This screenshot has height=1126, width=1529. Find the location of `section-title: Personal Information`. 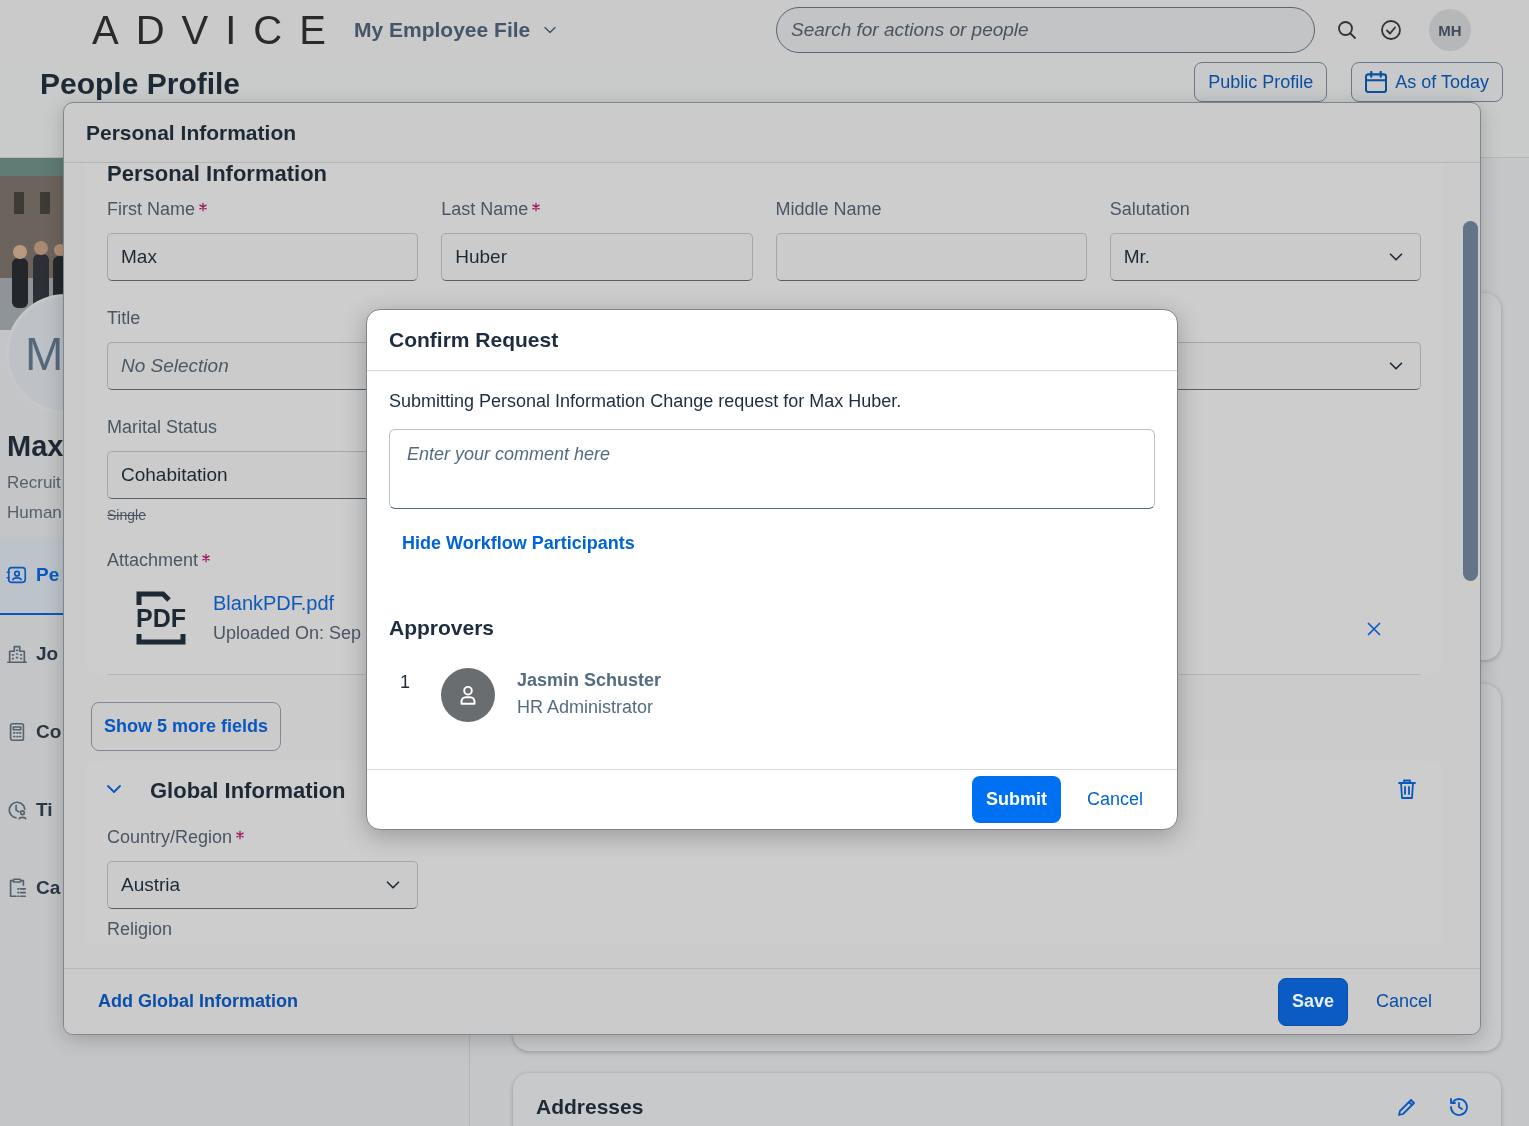

section-title: Personal Information is located at coordinates (218, 174).